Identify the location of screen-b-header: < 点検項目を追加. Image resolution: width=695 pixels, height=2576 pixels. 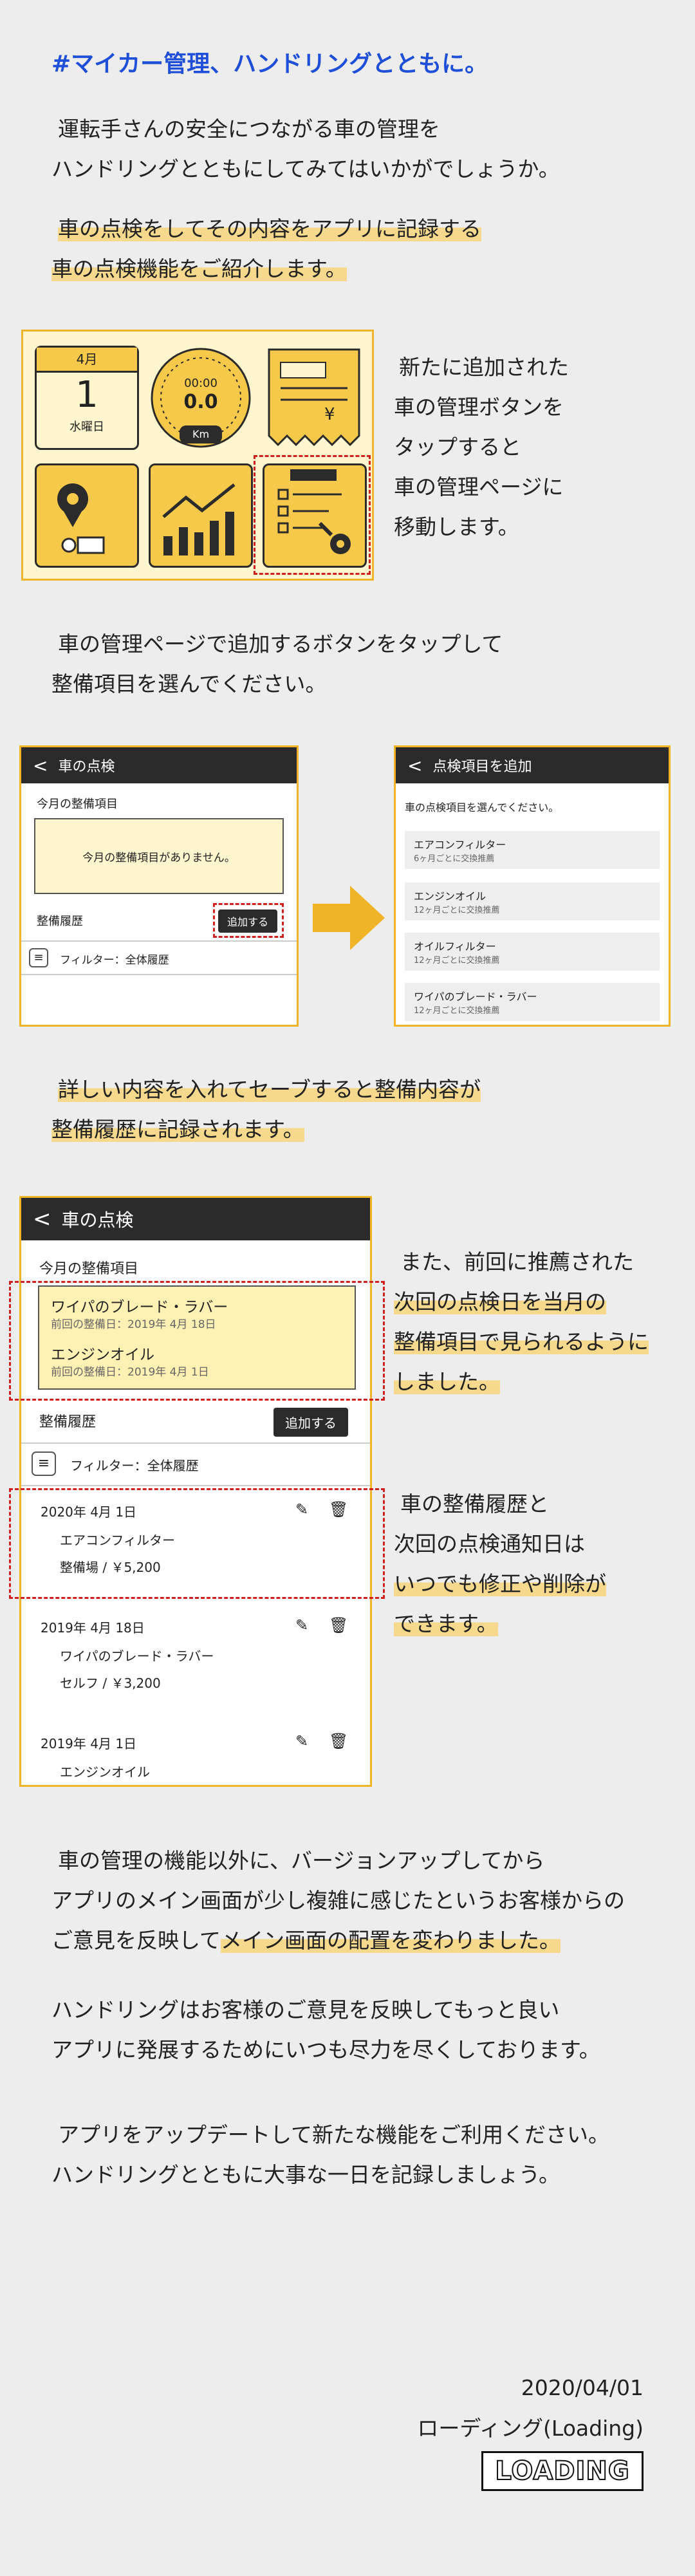
(532, 765).